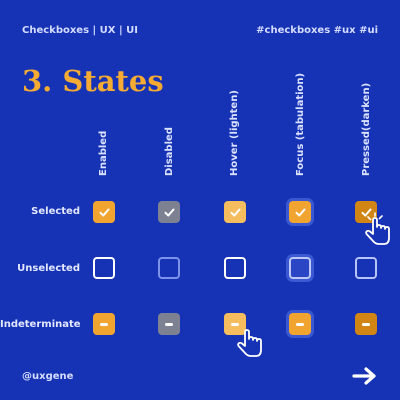 The image size is (400, 400). Describe the element at coordinates (48, 268) in the screenshot. I see `row-label-unselected: Unselected` at that location.